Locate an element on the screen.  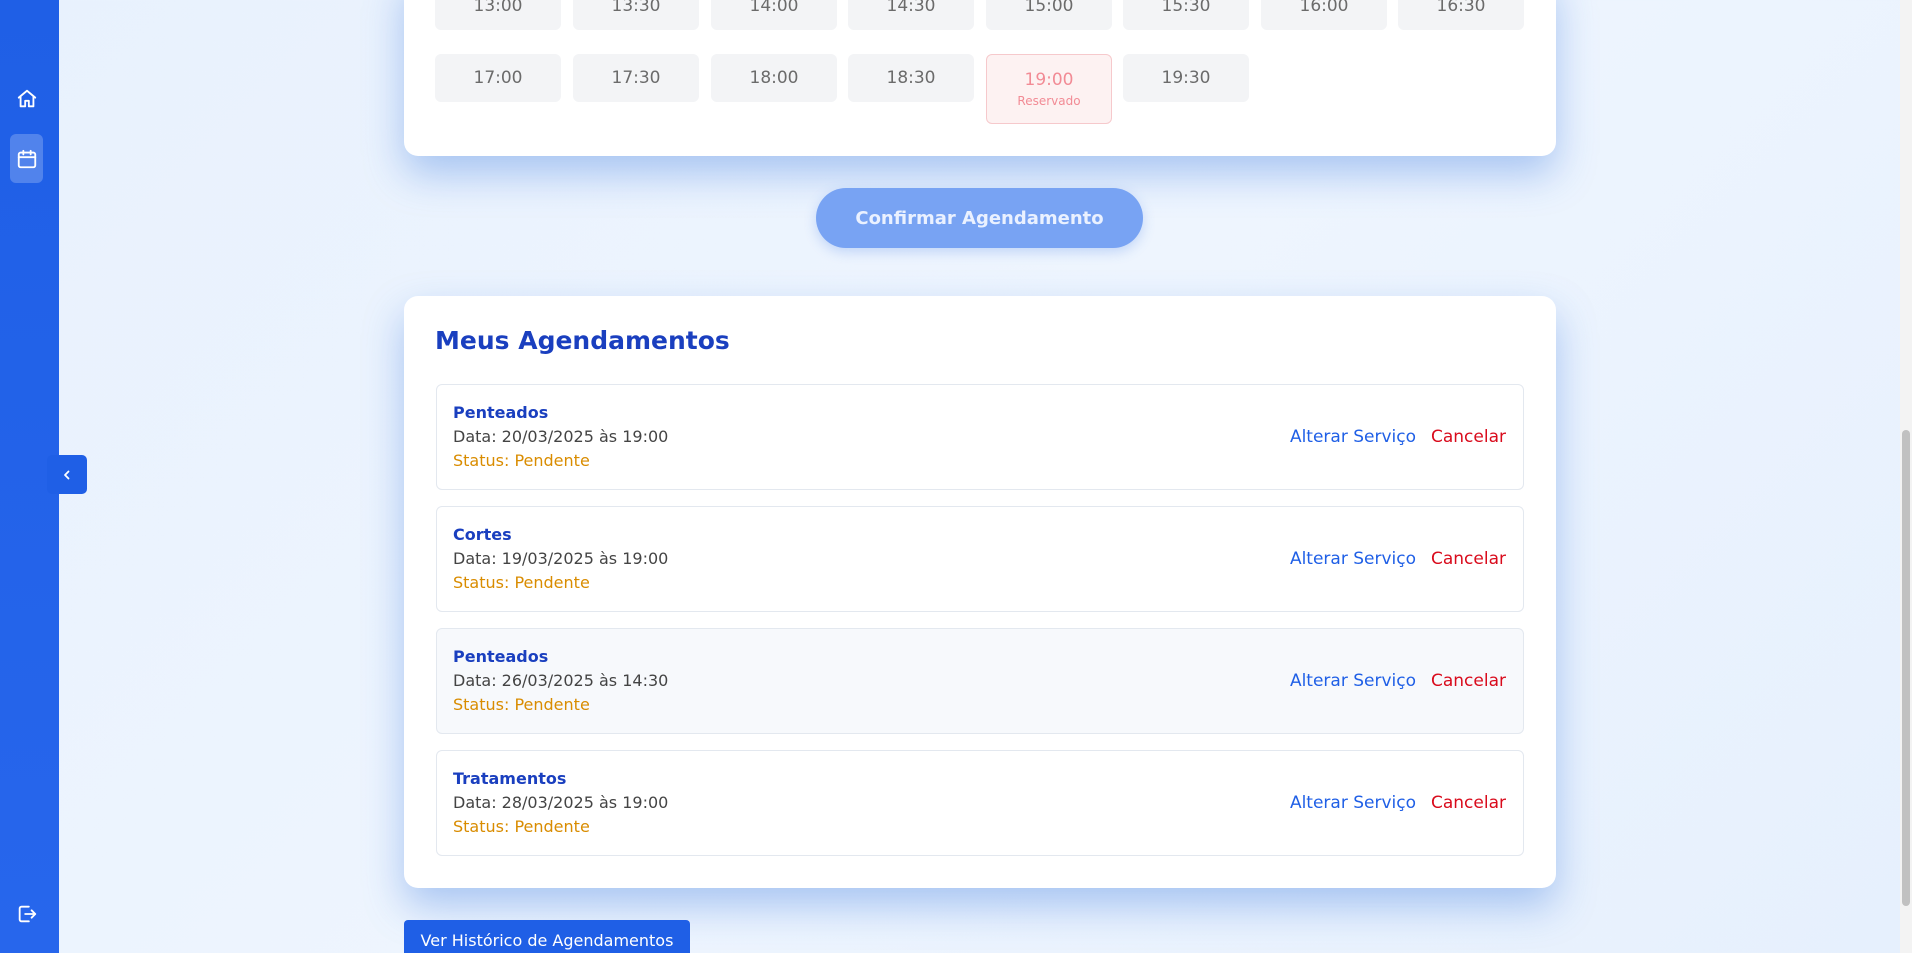
chevron-left-icon is located at coordinates (67, 474).